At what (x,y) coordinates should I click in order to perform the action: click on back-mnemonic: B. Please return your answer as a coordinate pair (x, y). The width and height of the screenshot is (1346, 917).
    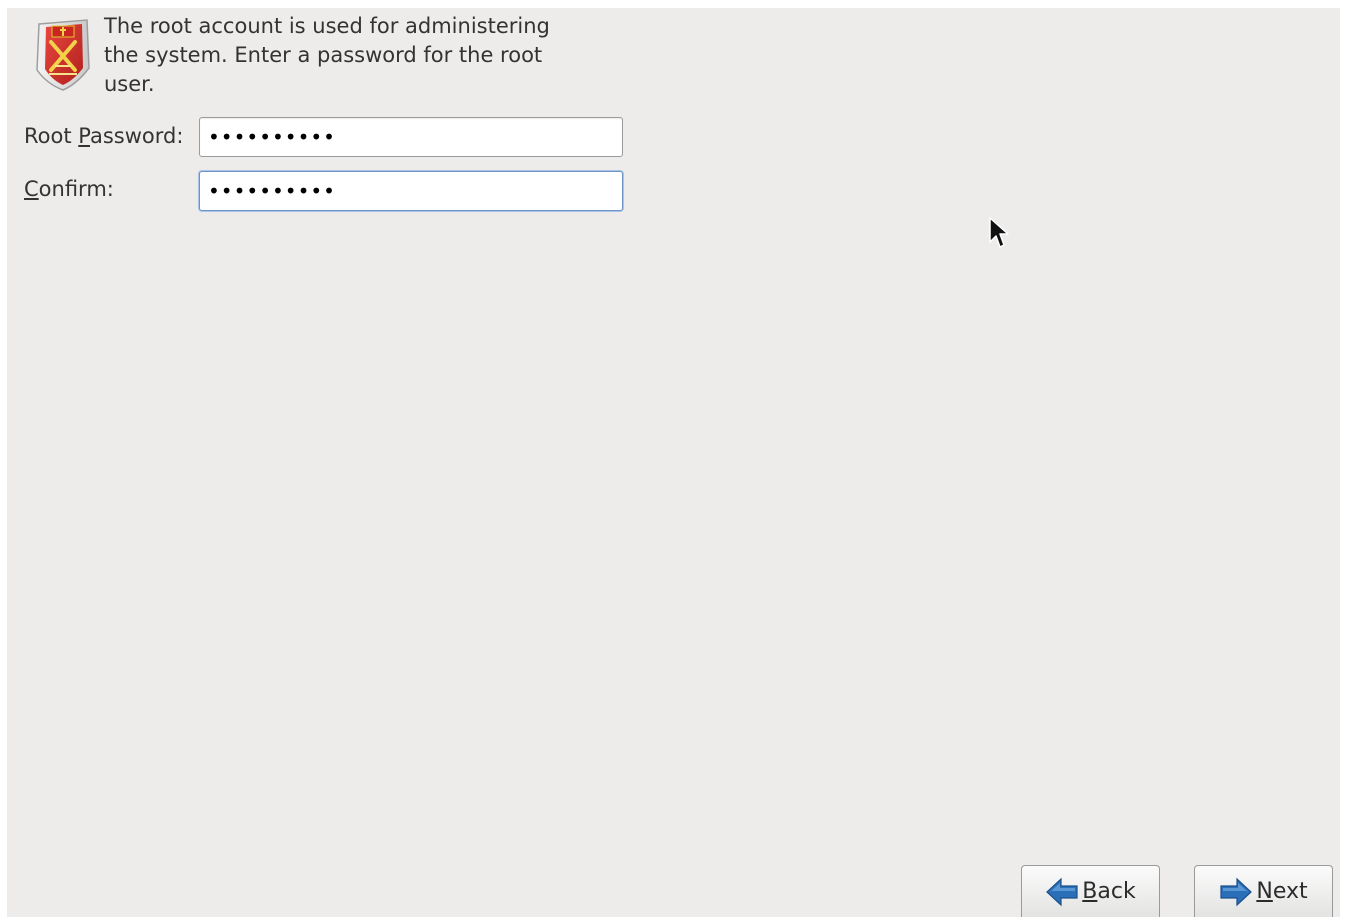
    Looking at the image, I should click on (1090, 891).